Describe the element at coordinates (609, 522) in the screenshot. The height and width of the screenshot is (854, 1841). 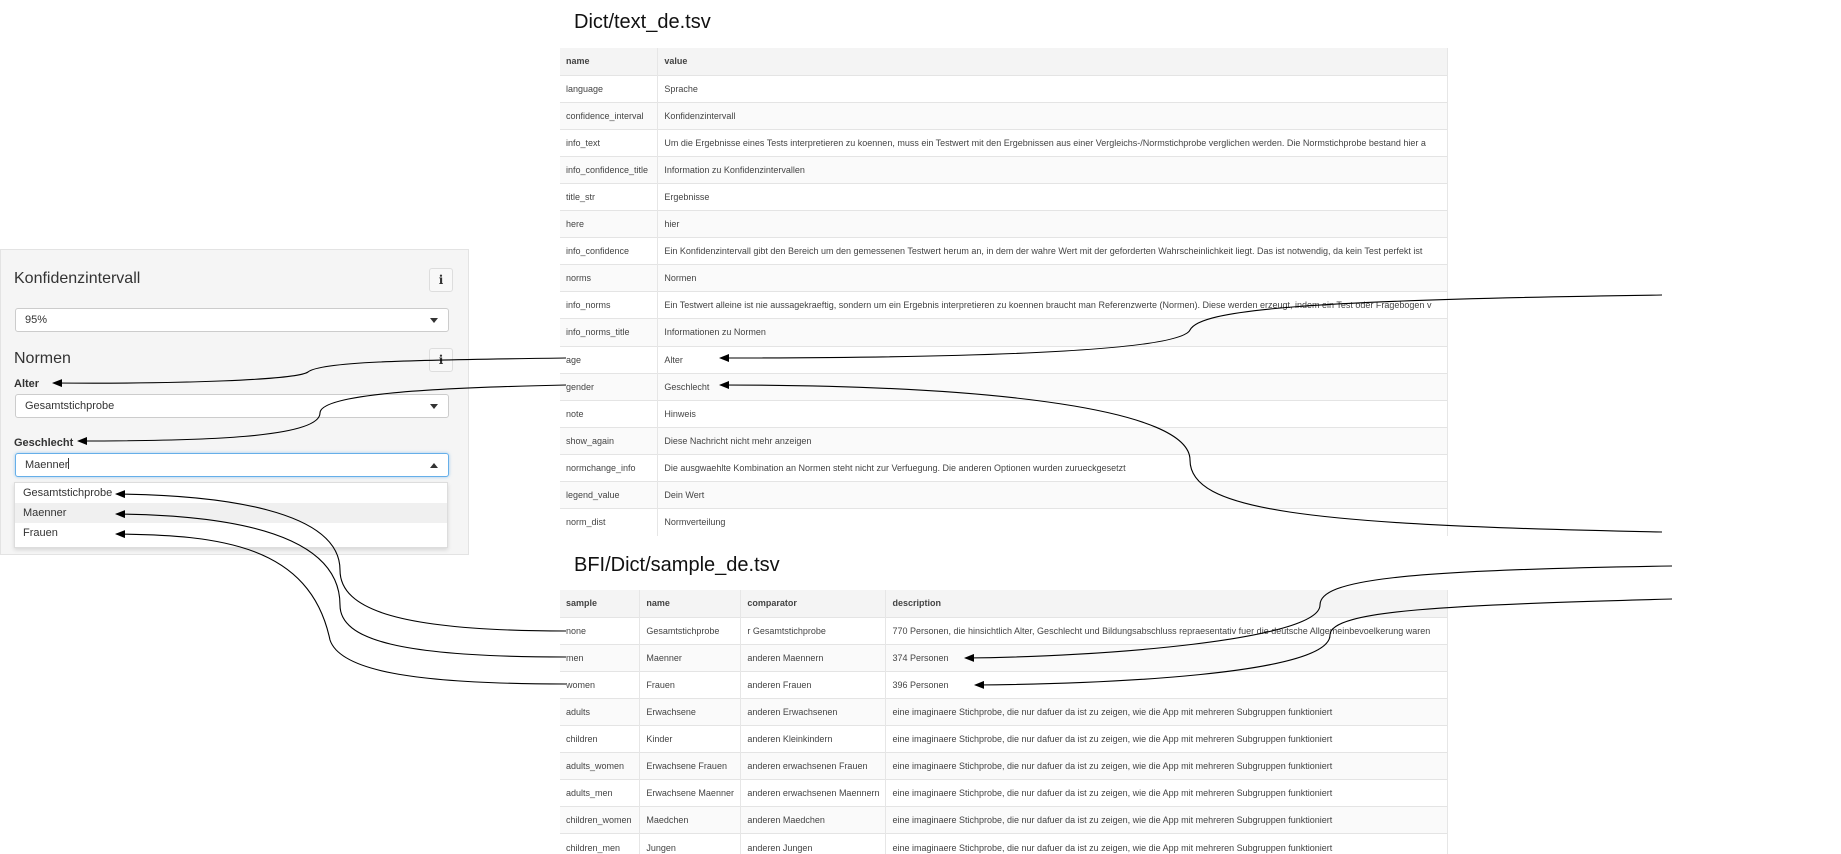
I see `table-cell: norm_dist` at that location.